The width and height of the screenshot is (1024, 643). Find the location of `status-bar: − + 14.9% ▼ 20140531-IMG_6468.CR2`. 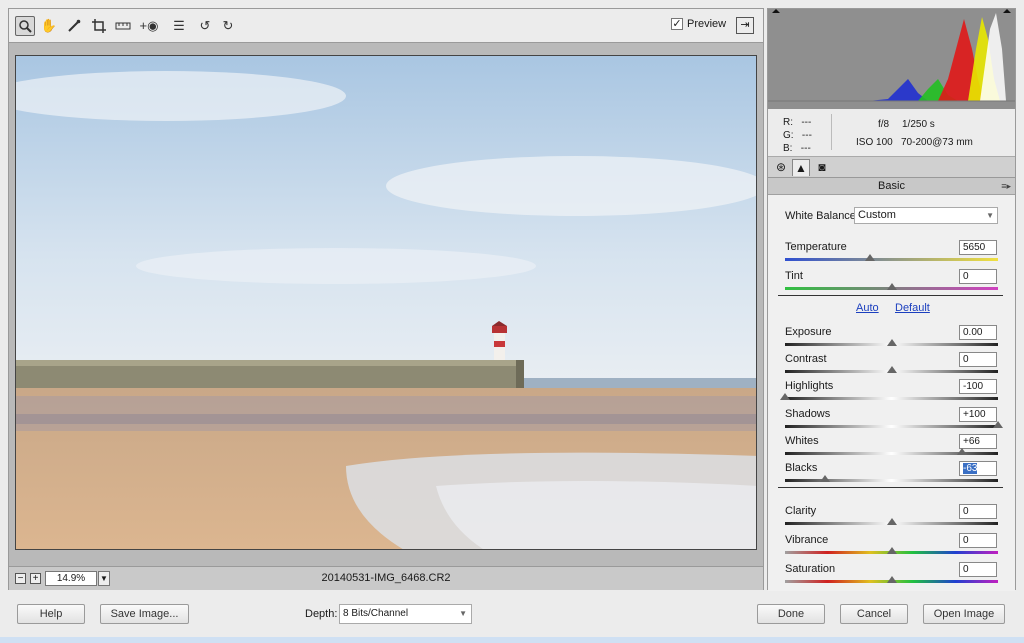

status-bar: − + 14.9% ▼ 20140531-IMG_6468.CR2 is located at coordinates (386, 578).